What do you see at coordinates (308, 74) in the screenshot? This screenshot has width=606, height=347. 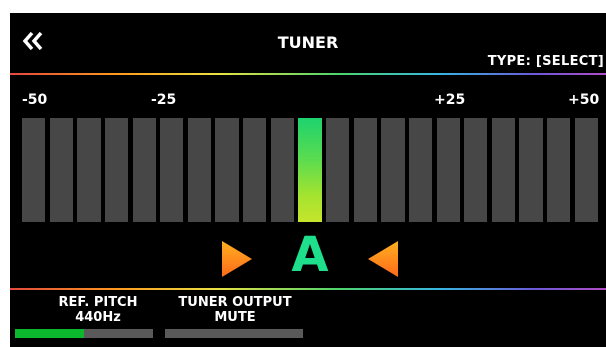 I see `header-divider` at bounding box center [308, 74].